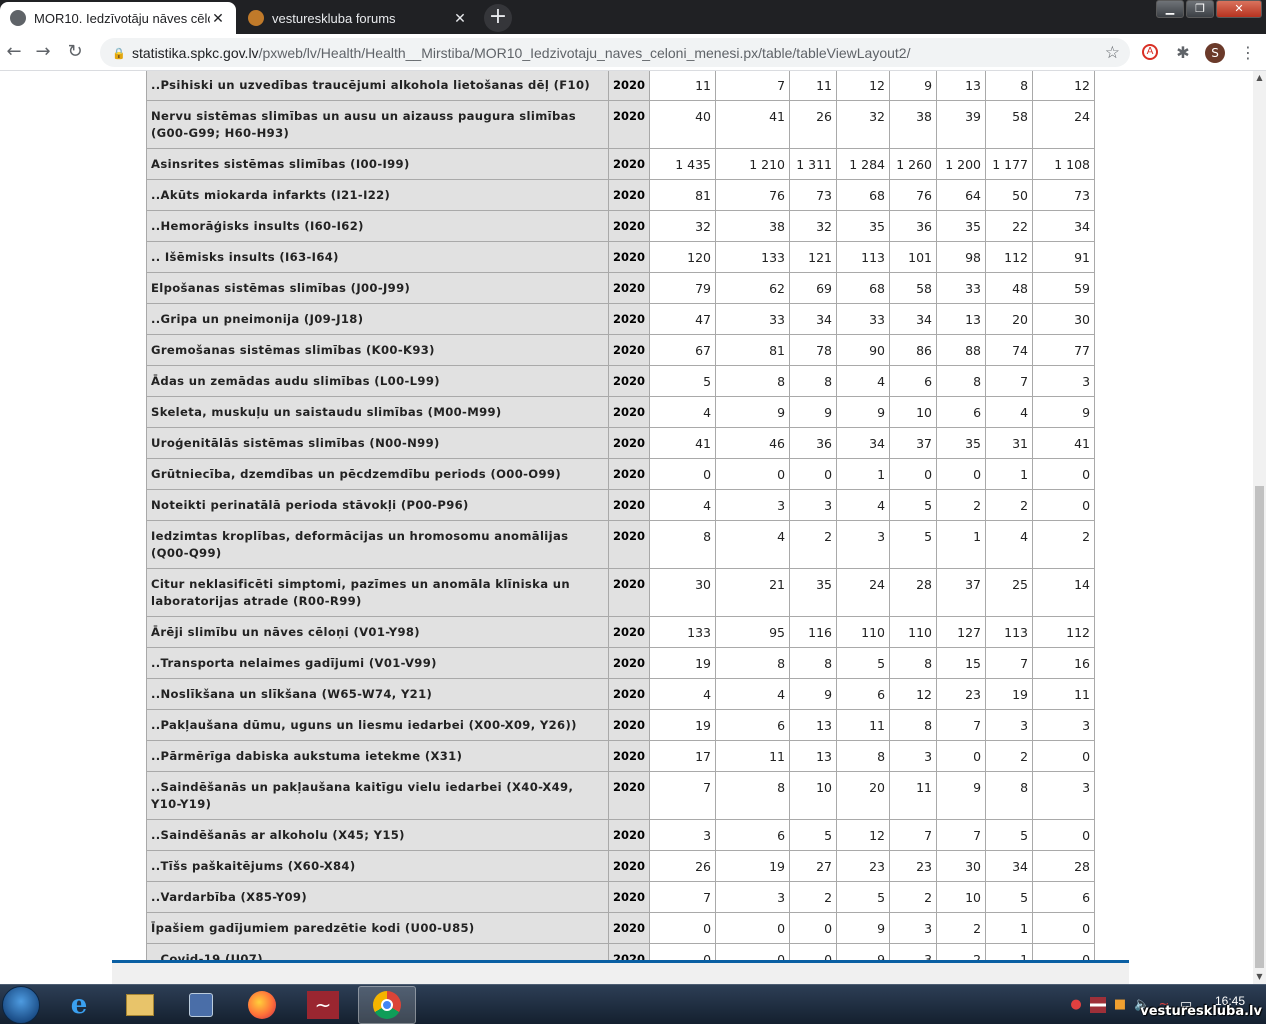  Describe the element at coordinates (377, 381) in the screenshot. I see `row-label: Ādas un zemādas audu slimības (L00-L99)` at that location.